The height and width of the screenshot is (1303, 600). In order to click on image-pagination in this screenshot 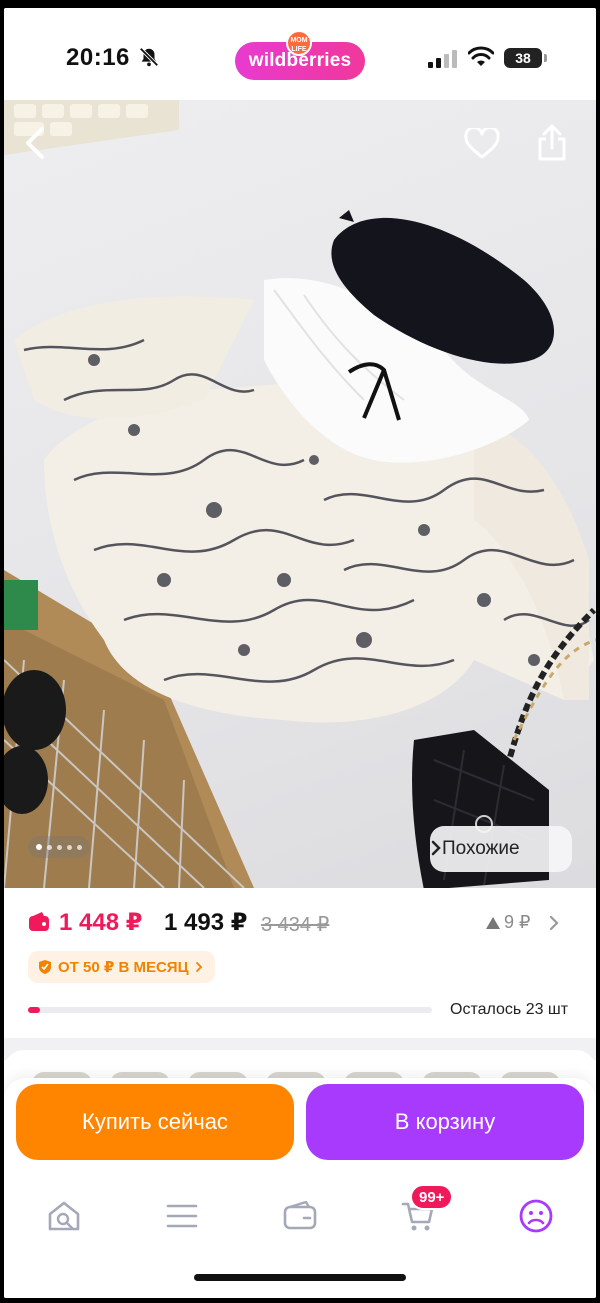, I will do `click(59, 847)`.